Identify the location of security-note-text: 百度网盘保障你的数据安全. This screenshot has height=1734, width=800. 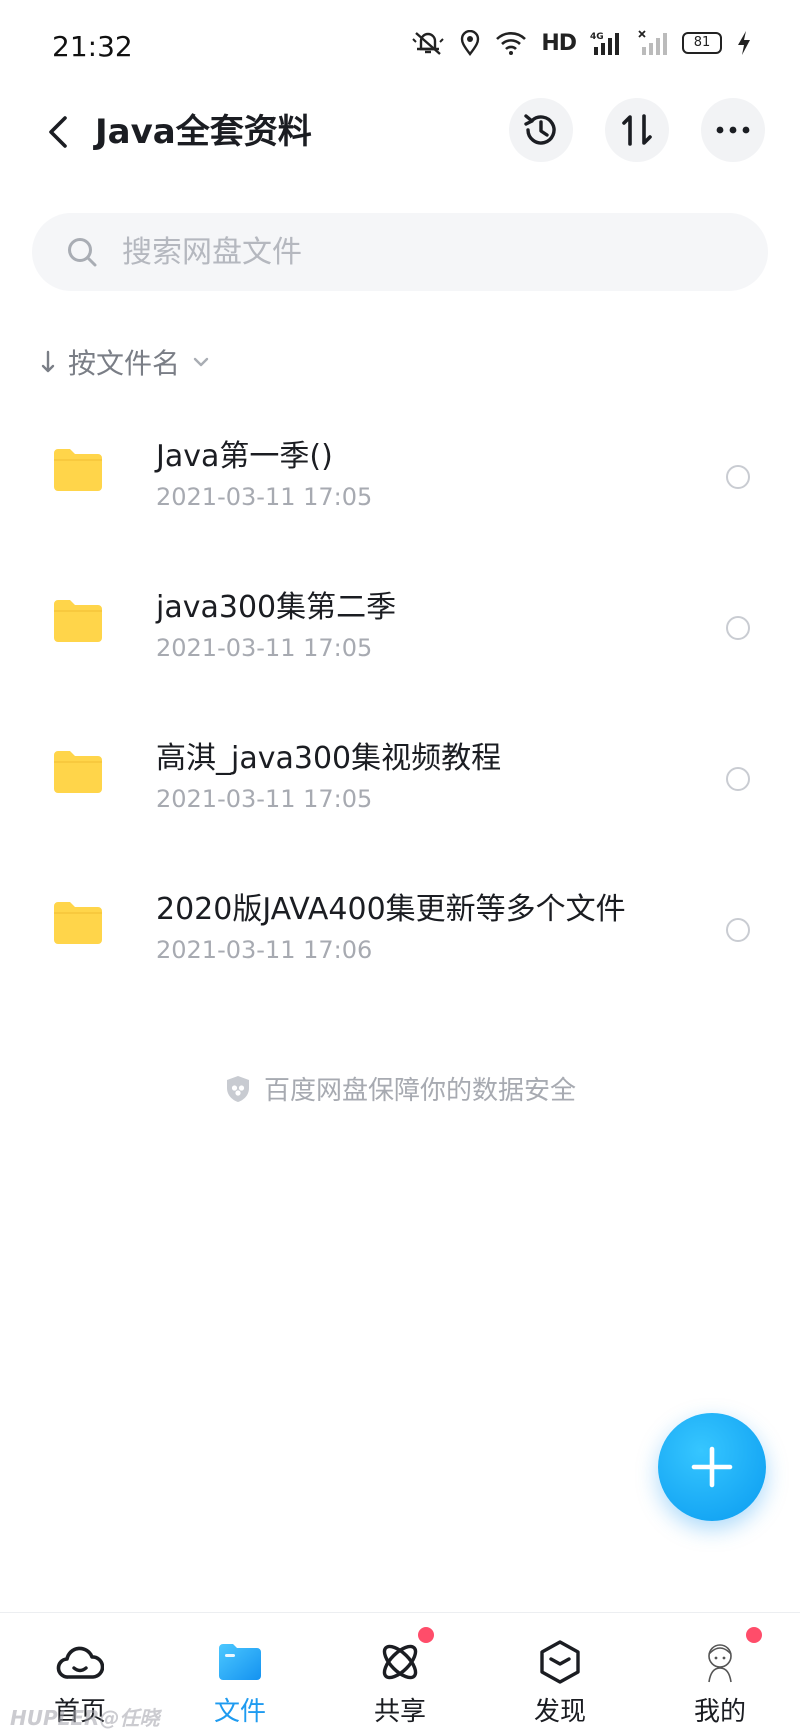
(419, 1091).